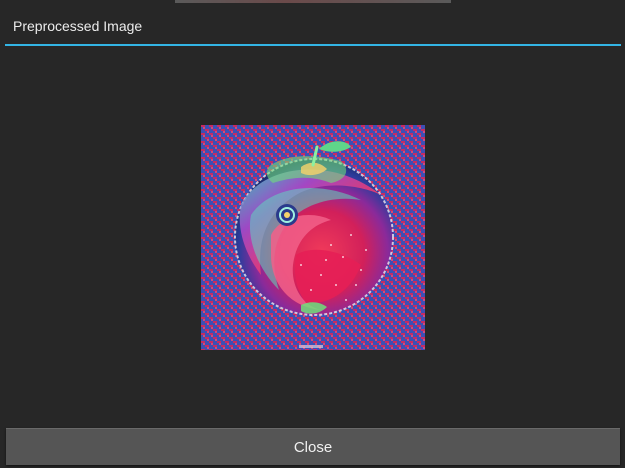  I want to click on title-divider, so click(313, 45).